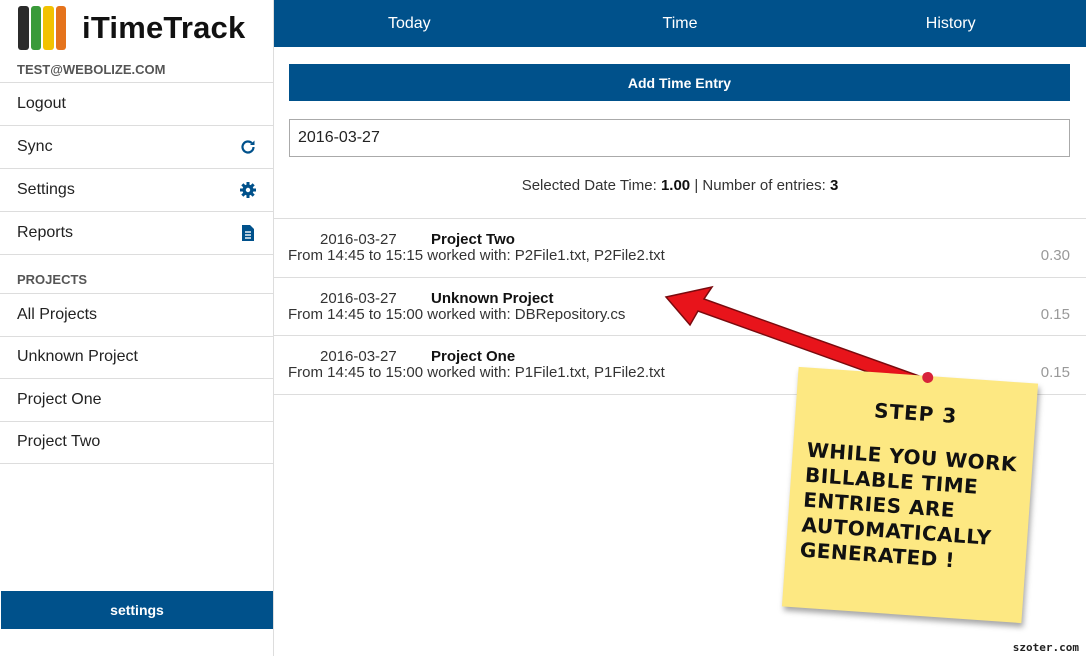 The width and height of the screenshot is (1087, 656). Describe the element at coordinates (136, 400) in the screenshot. I see `project-item-one: Project One` at that location.